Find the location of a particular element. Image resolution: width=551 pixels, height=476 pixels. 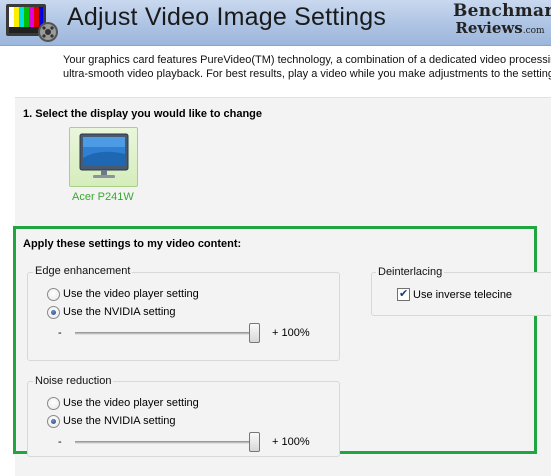

edge-slider-value: + 100% is located at coordinates (291, 333).